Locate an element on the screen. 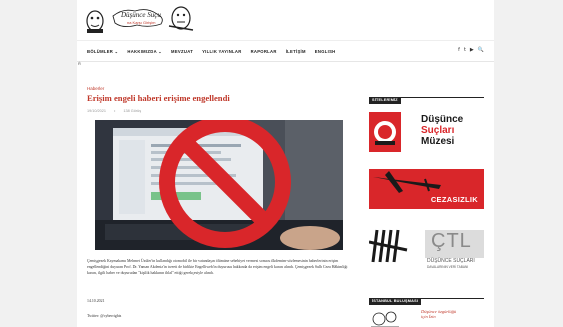 The image size is (563, 327). nav-item-yillik-yayinlar: YILLIK YAYINLAR is located at coordinates (221, 51).